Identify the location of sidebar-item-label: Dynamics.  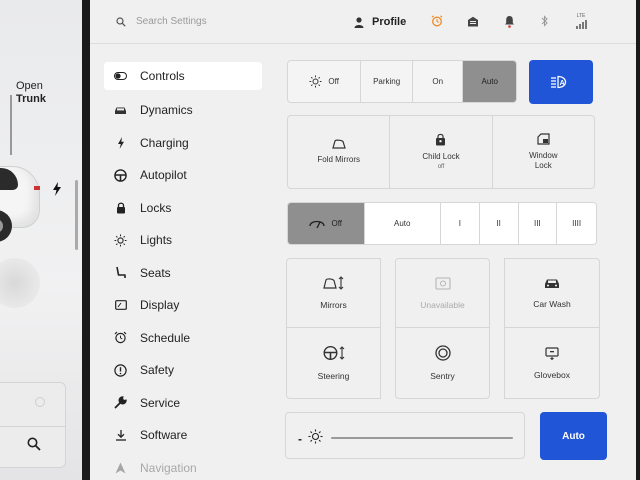
(166, 110).